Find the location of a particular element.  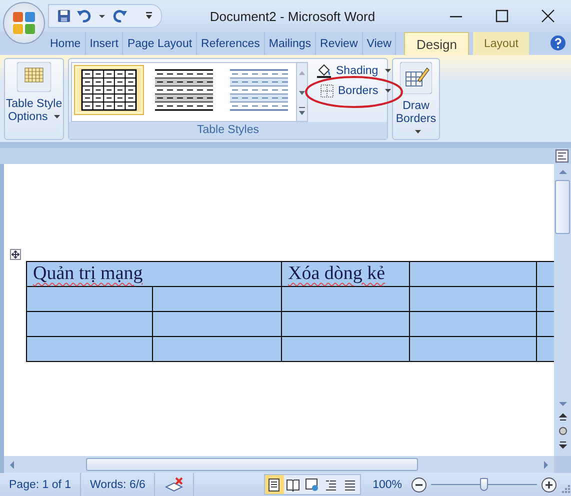

scroll-down-icon is located at coordinates (563, 404).